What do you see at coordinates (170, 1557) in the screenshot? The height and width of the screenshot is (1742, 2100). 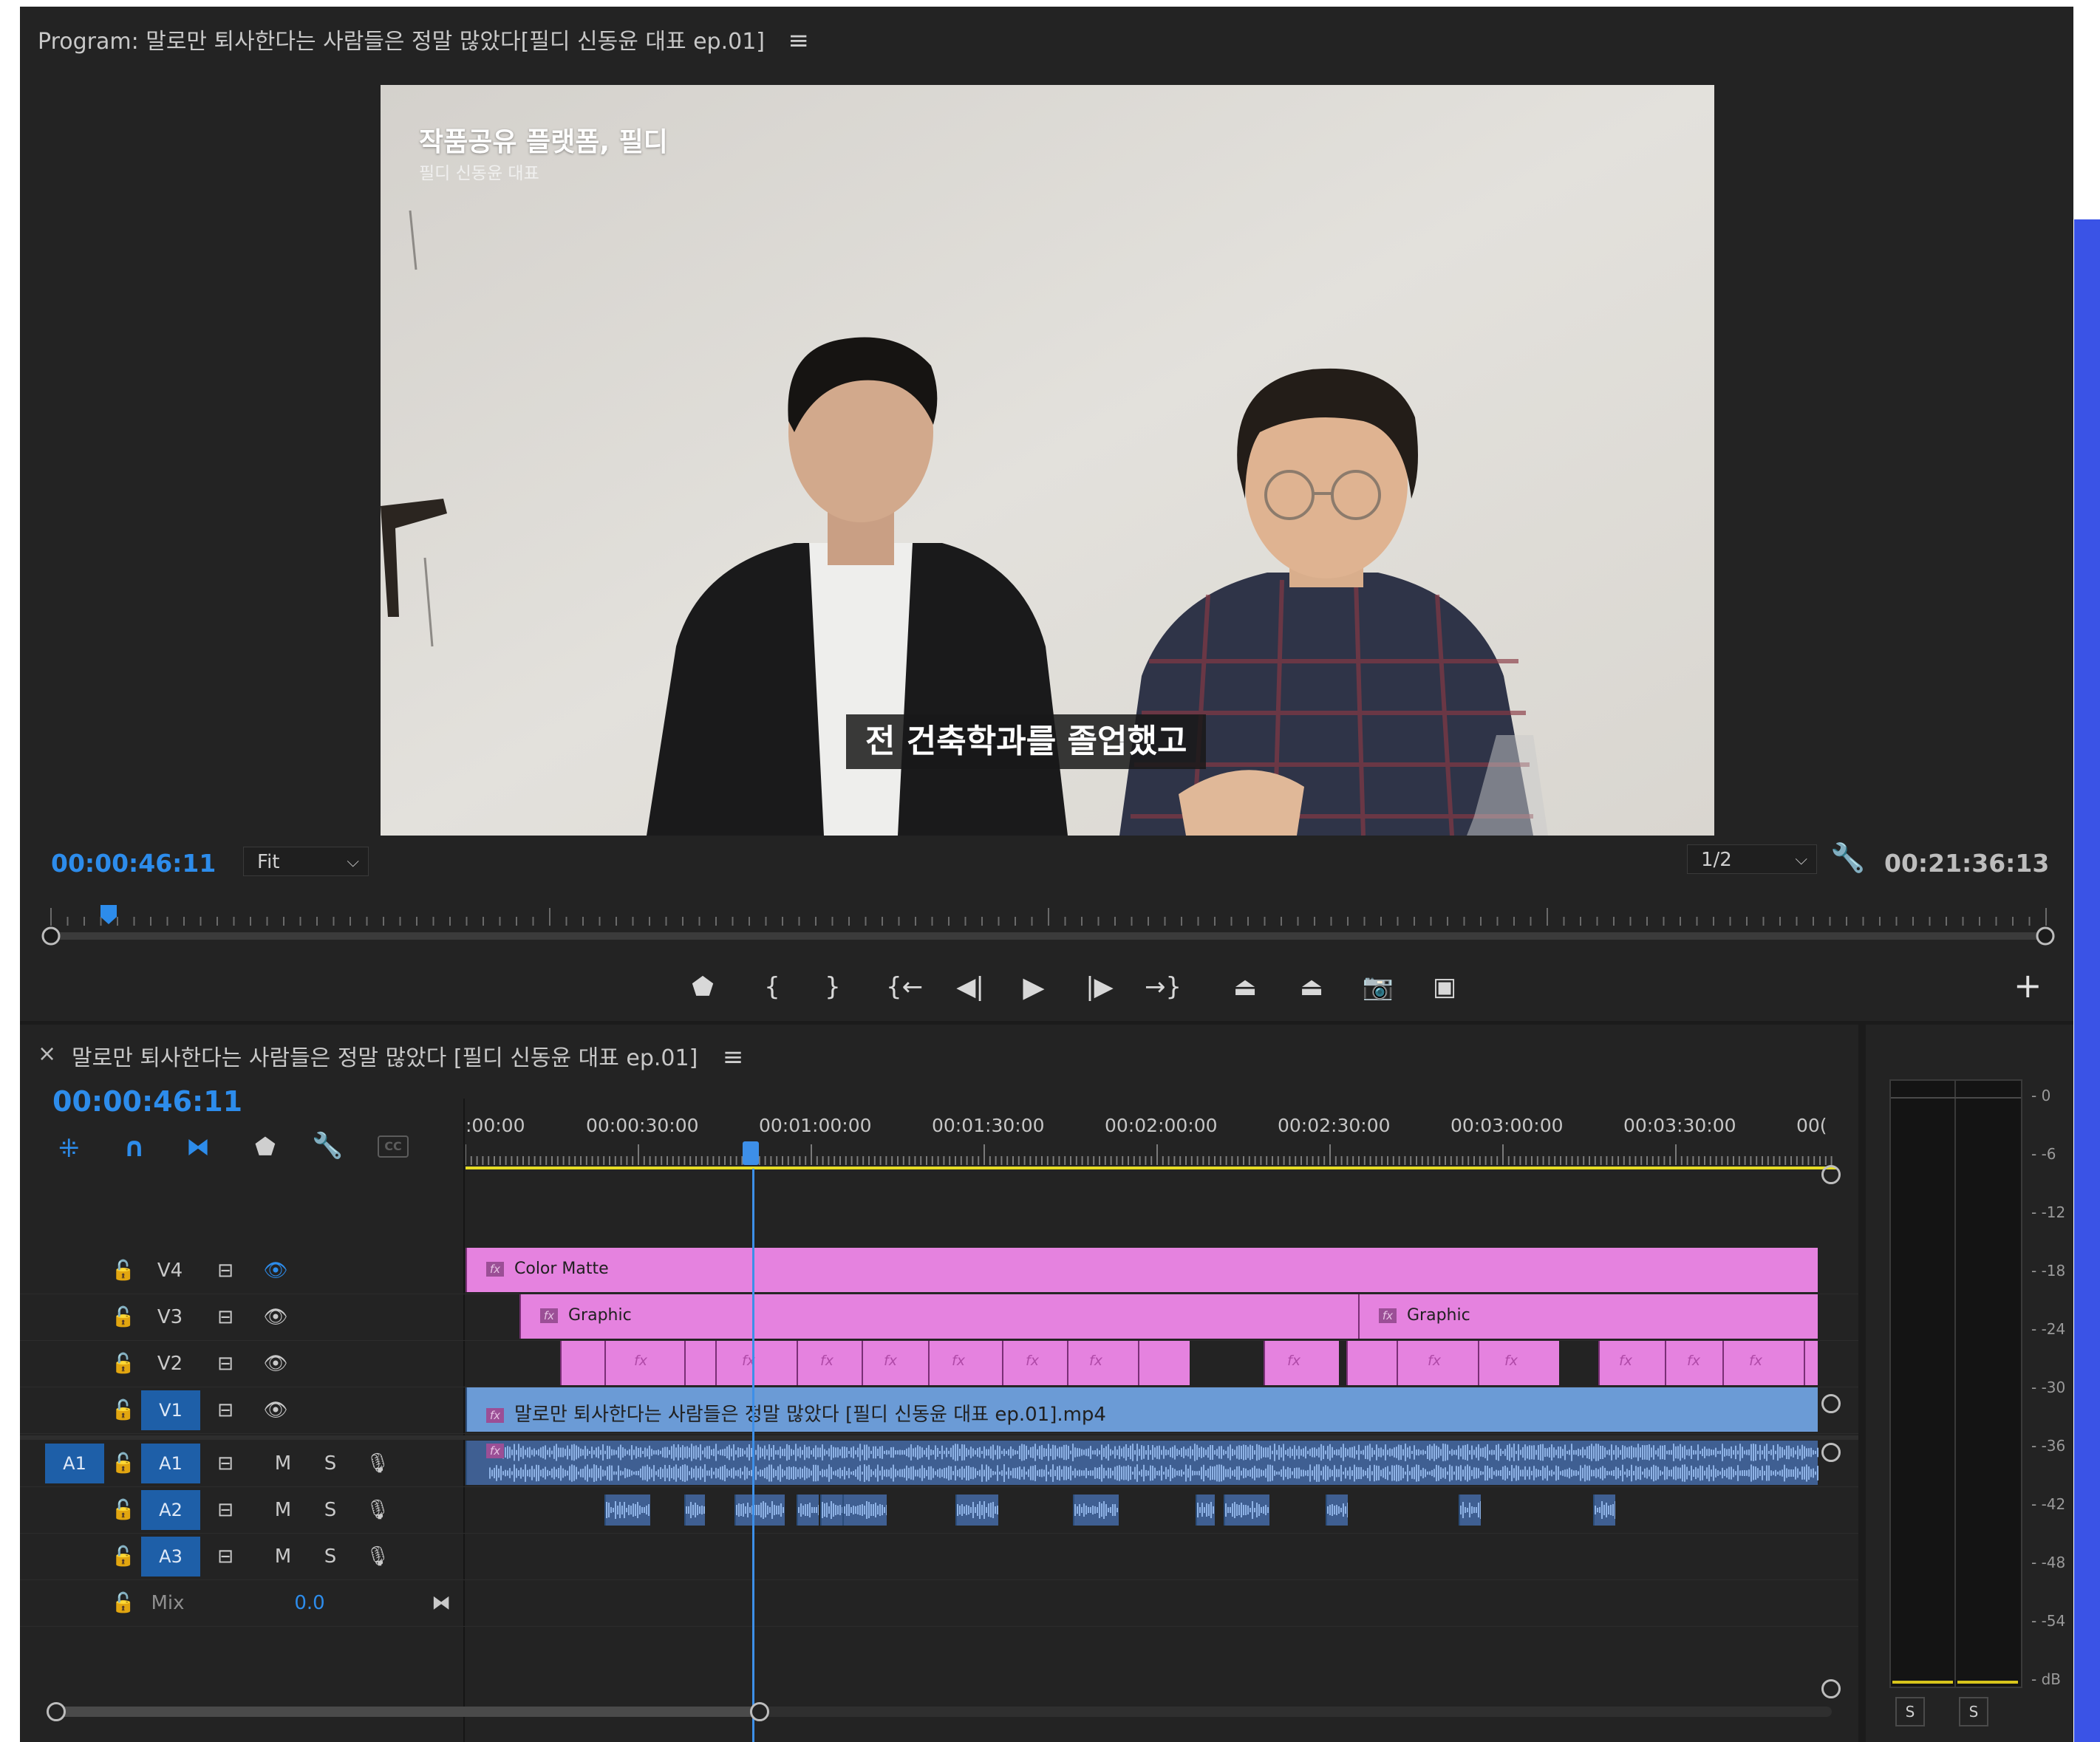 I see `track-label-a3: A3` at bounding box center [170, 1557].